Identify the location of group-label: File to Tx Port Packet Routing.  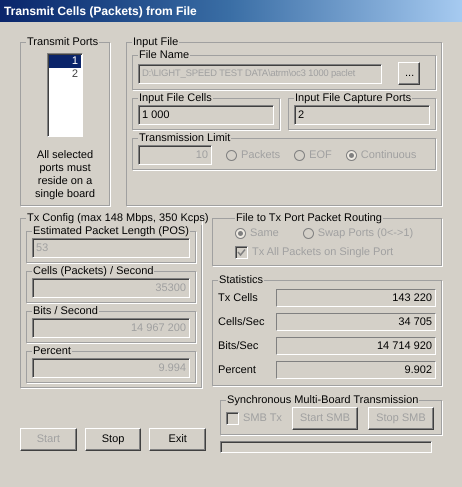
(309, 218).